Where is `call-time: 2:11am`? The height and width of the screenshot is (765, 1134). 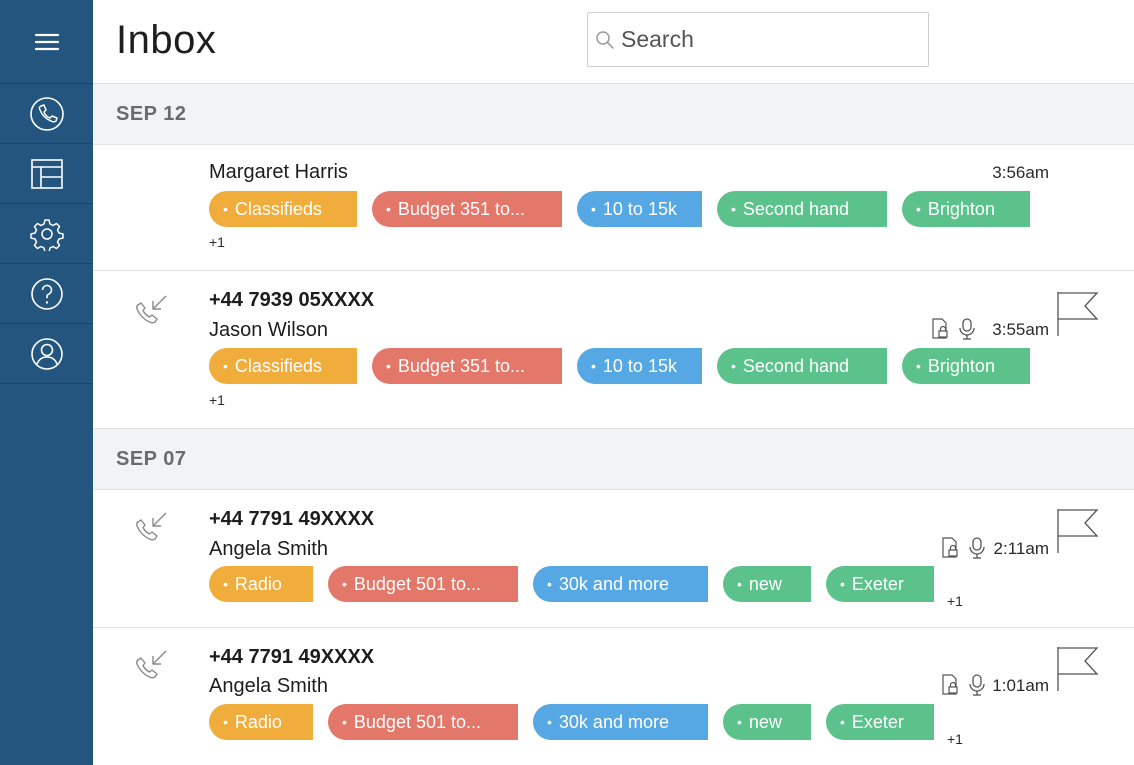
call-time: 2:11am is located at coordinates (1021, 548).